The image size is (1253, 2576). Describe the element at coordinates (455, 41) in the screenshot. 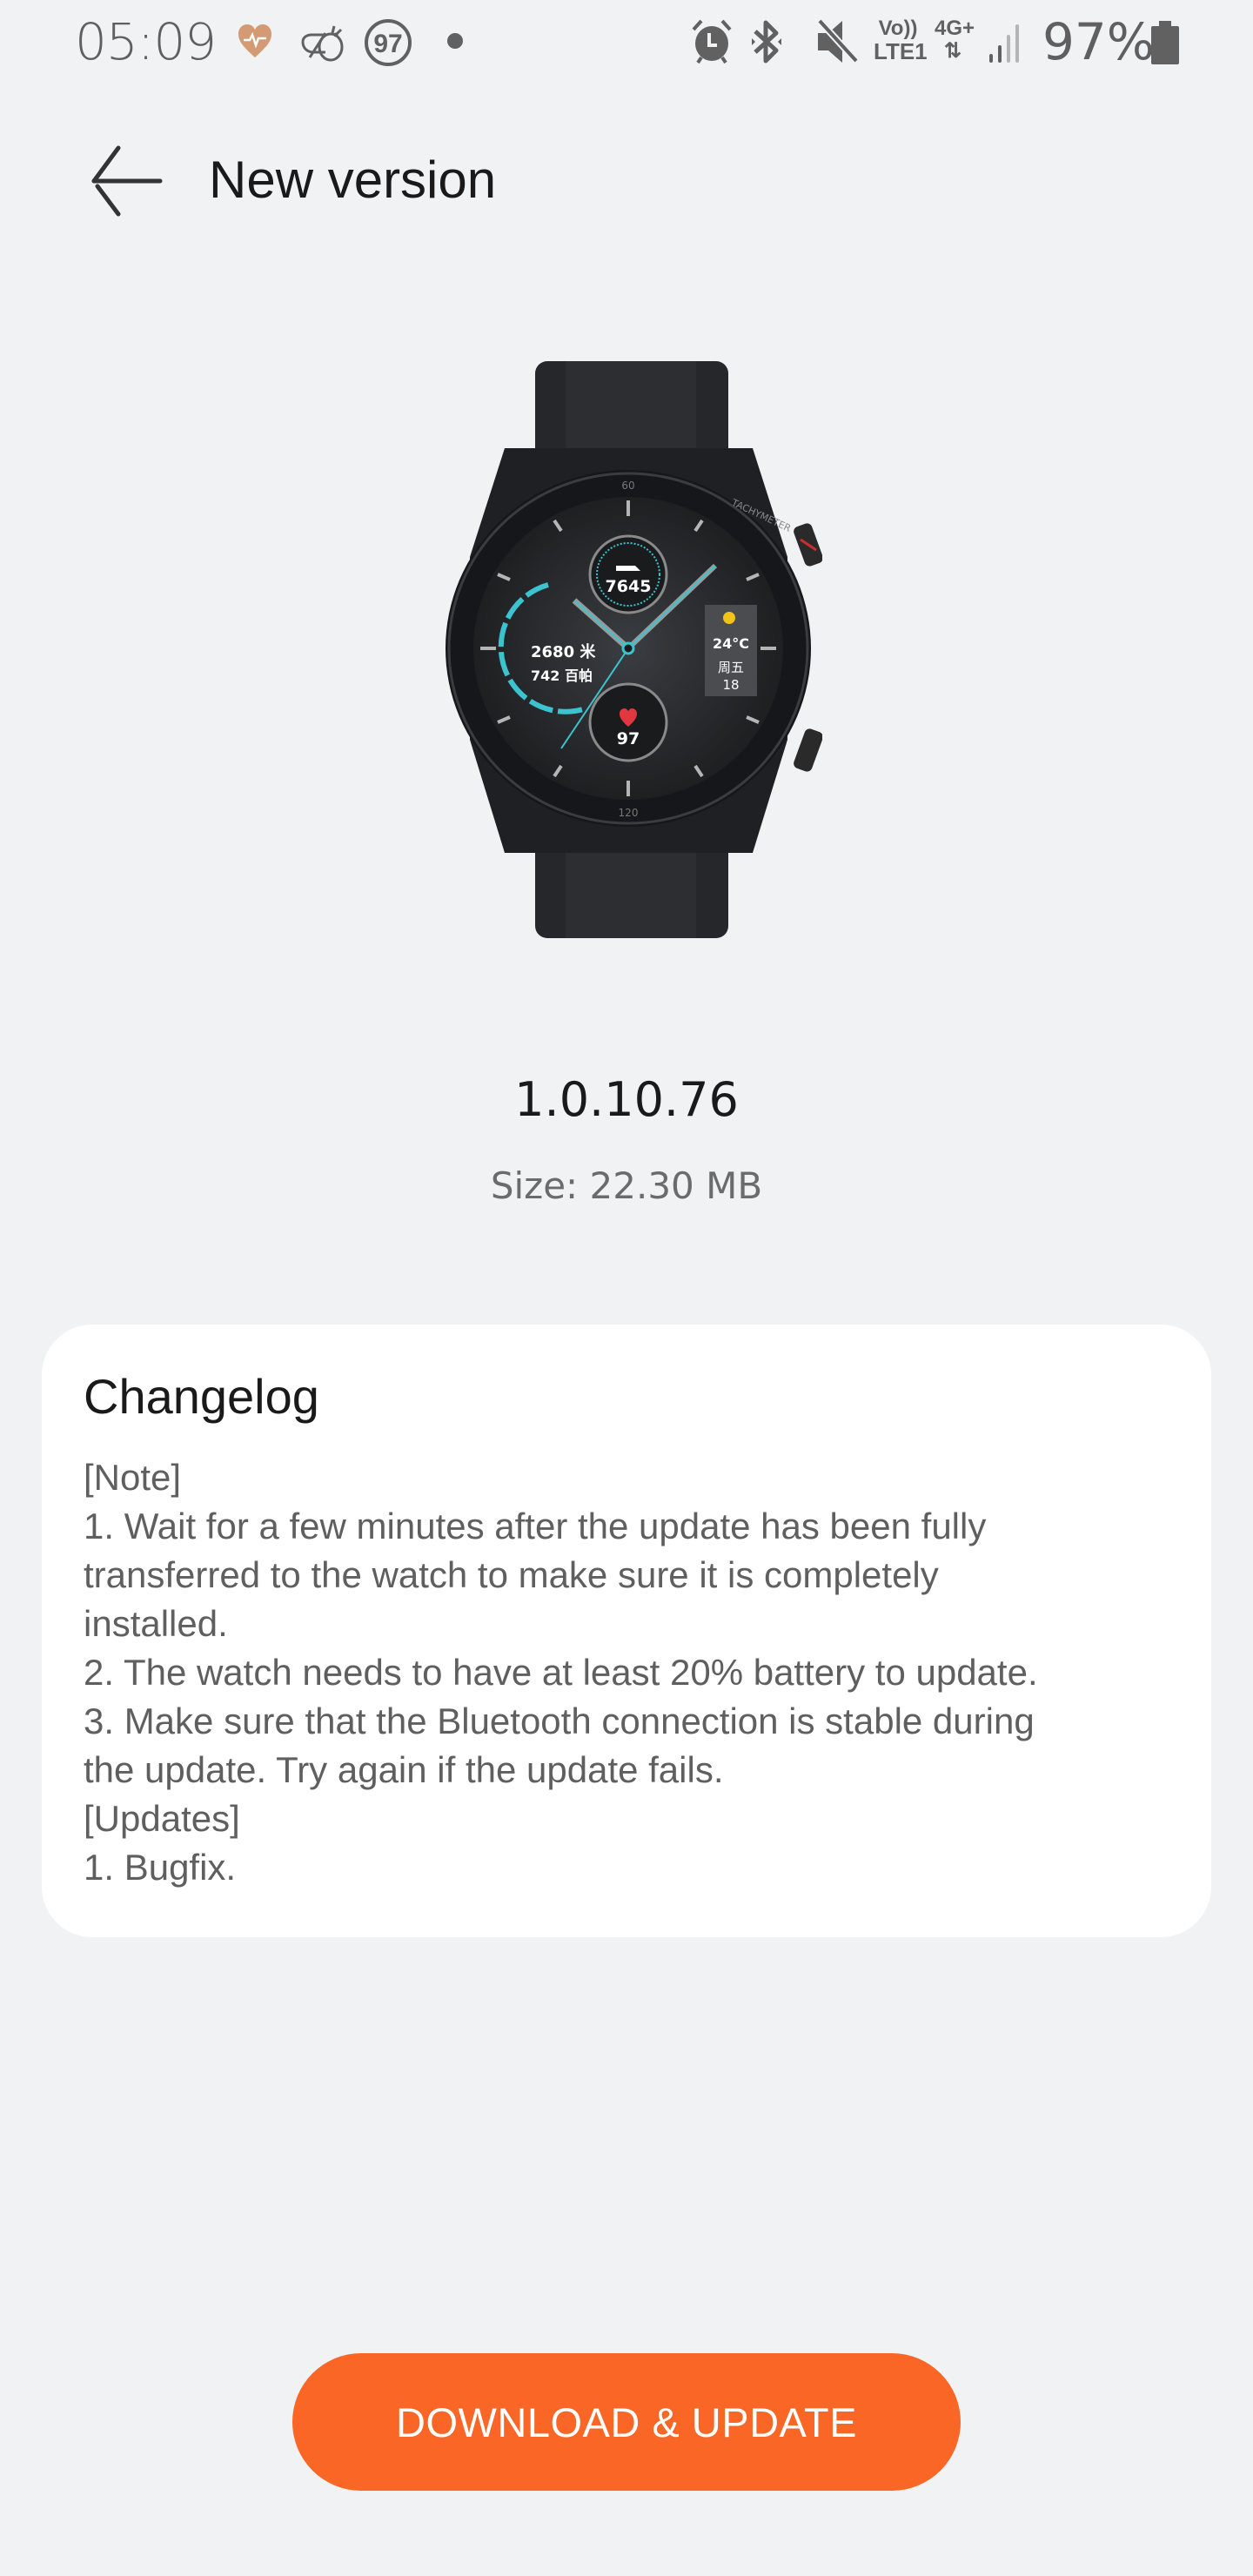

I see `notification-dot-icon` at that location.